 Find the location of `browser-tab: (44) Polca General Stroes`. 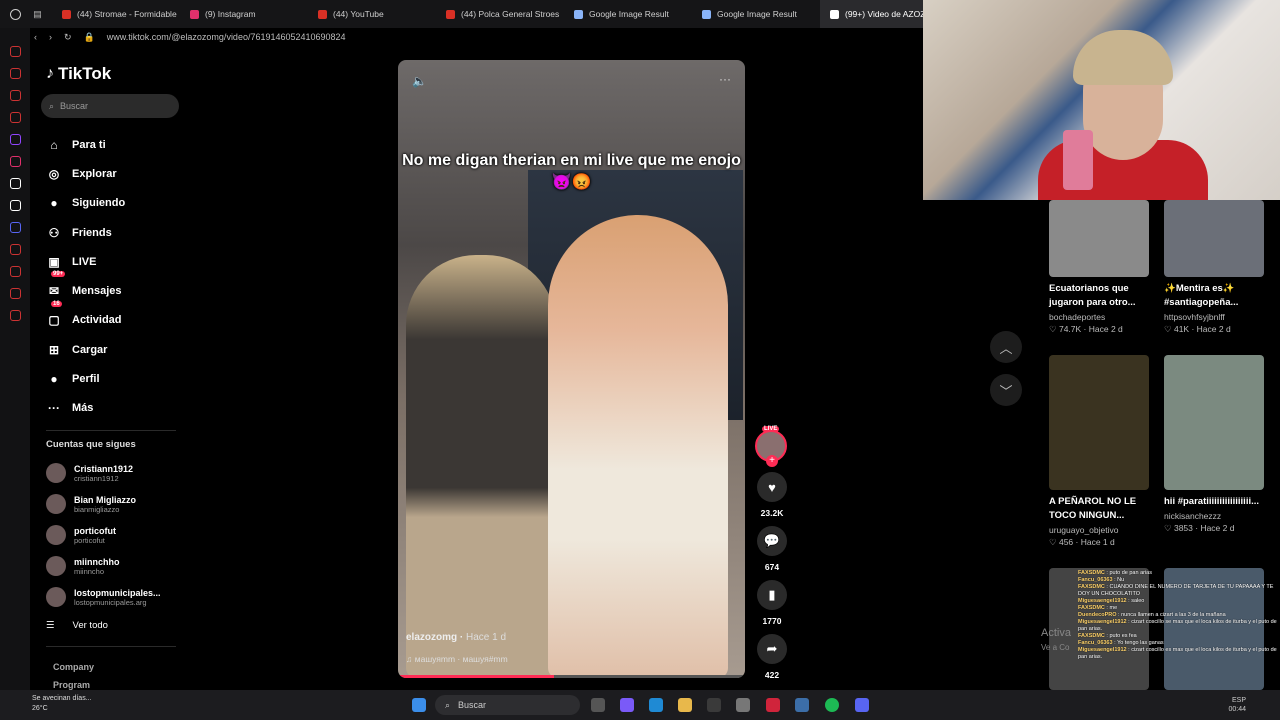

browser-tab: (44) Polca General Stroes is located at coordinates (500, 14).